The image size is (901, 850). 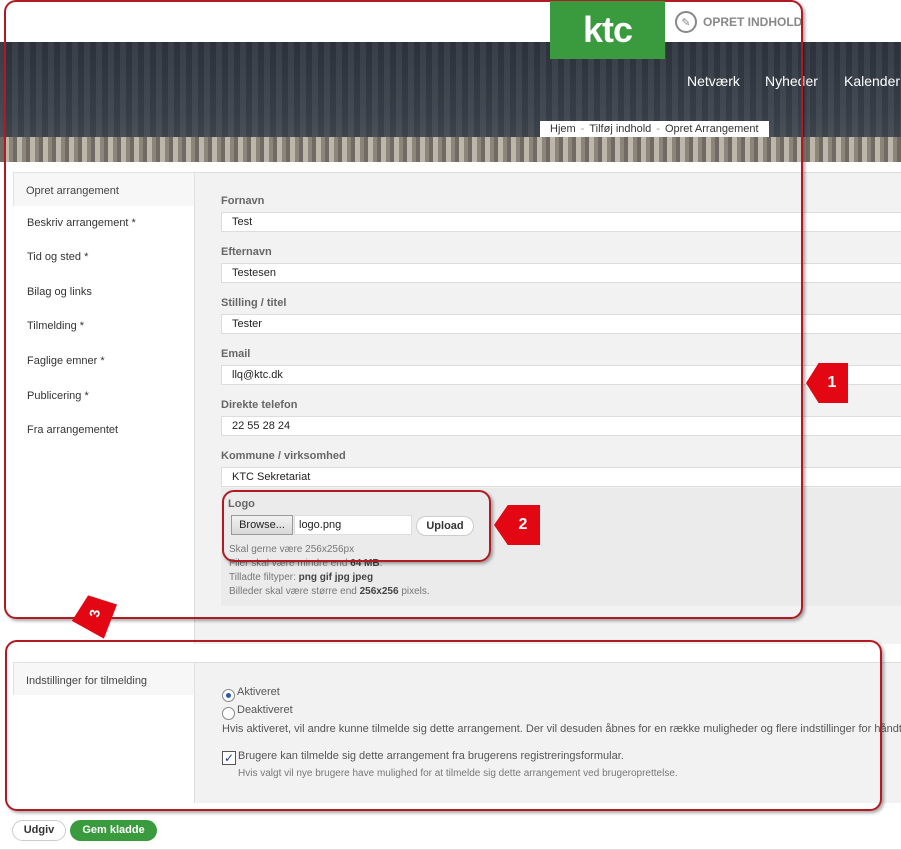 What do you see at coordinates (620, 129) in the screenshot?
I see `breadcrumb-add-content: Tilføj indhold` at bounding box center [620, 129].